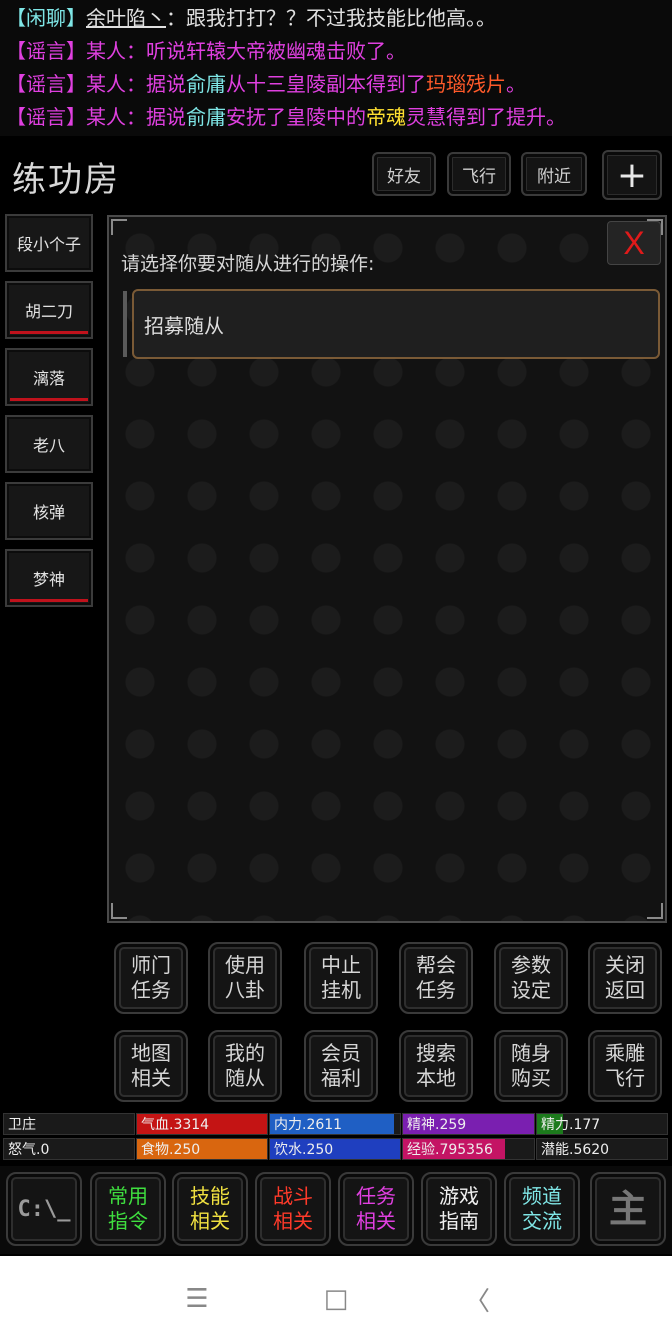  I want to click on npc-name: 漓落, so click(48, 378).